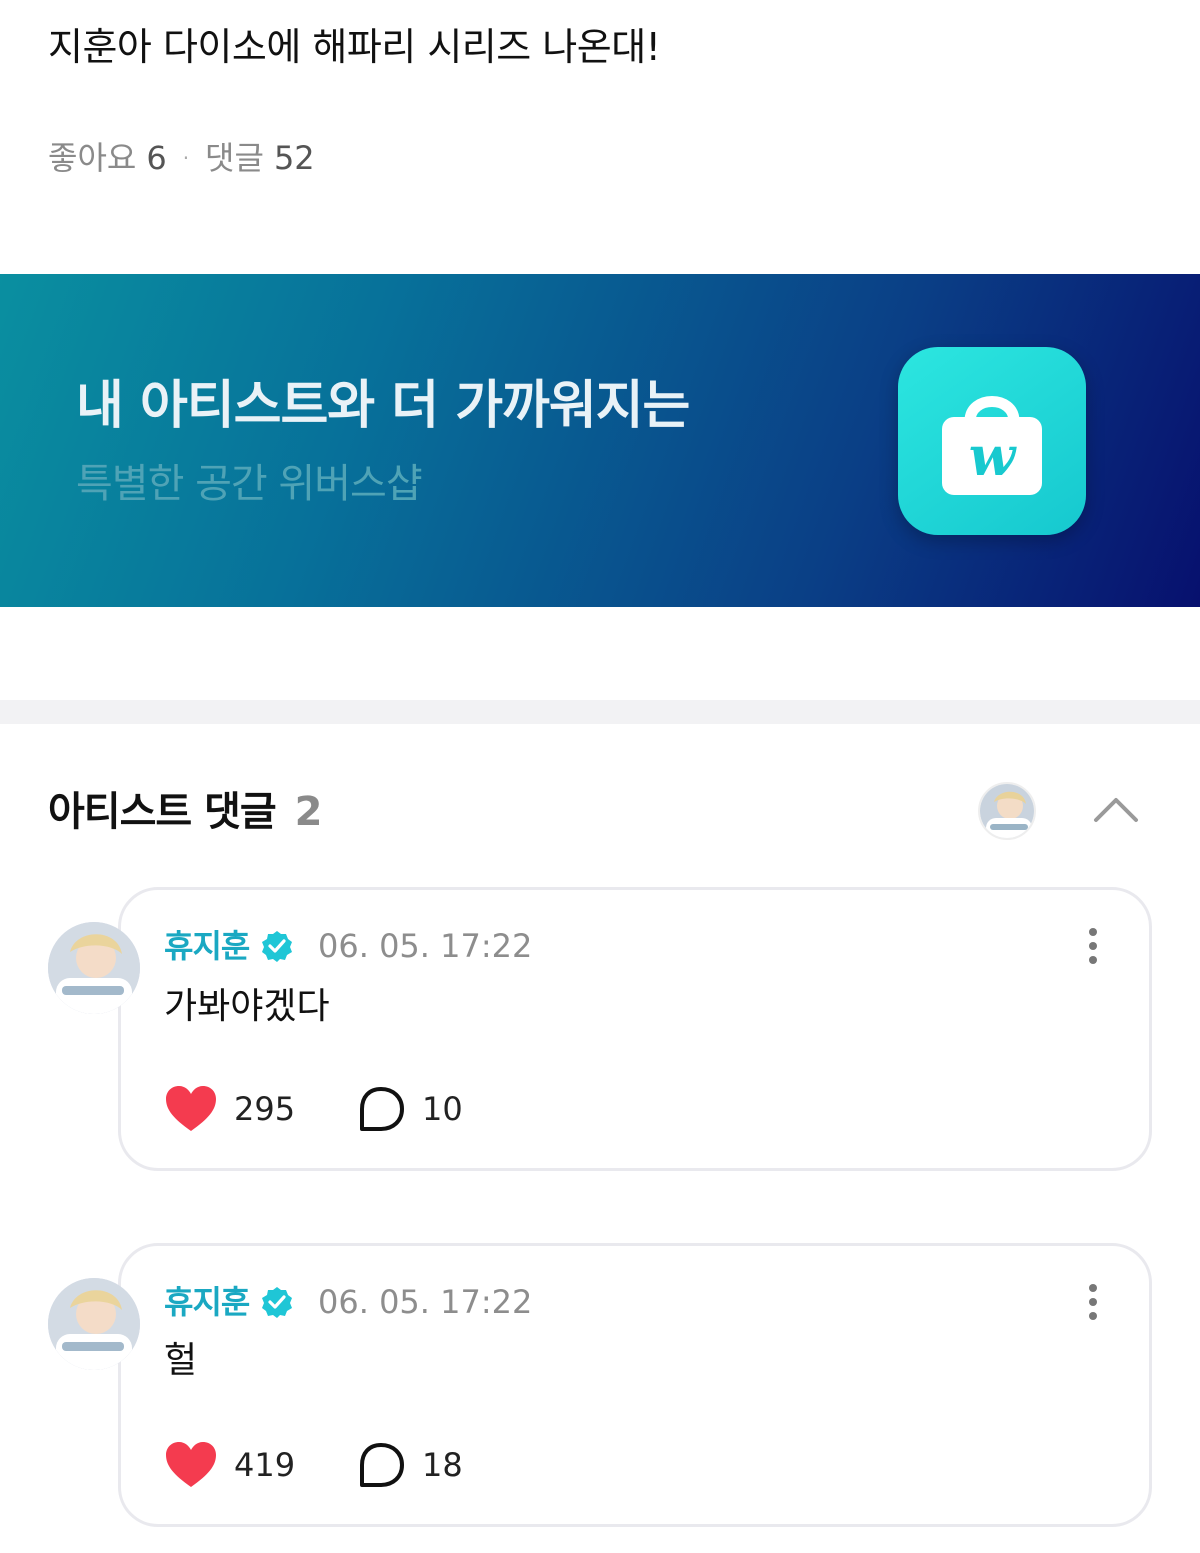 The height and width of the screenshot is (1553, 1200). What do you see at coordinates (1007, 811) in the screenshot?
I see `artist-avatar` at bounding box center [1007, 811].